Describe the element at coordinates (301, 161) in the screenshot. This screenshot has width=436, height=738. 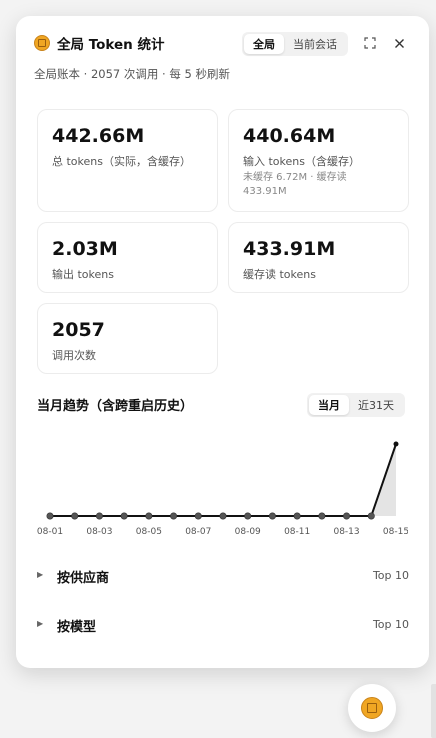
I see `stat-label: 输入 tokens（含缓存）` at that location.